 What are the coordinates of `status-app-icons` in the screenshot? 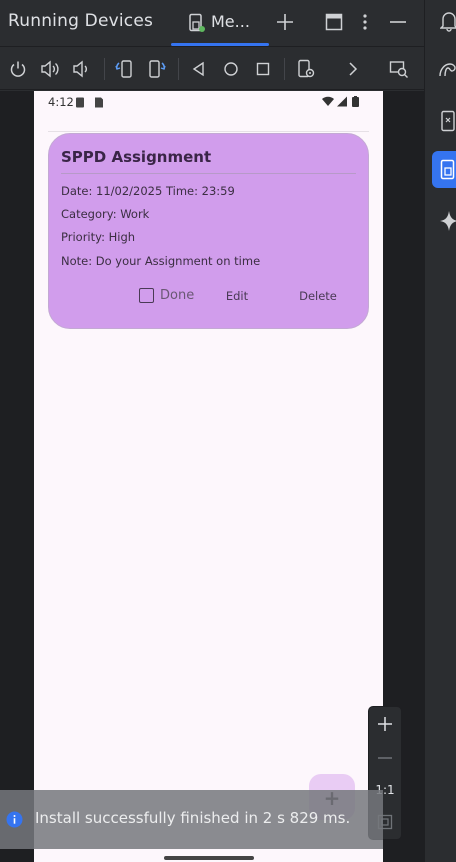 It's located at (91, 102).